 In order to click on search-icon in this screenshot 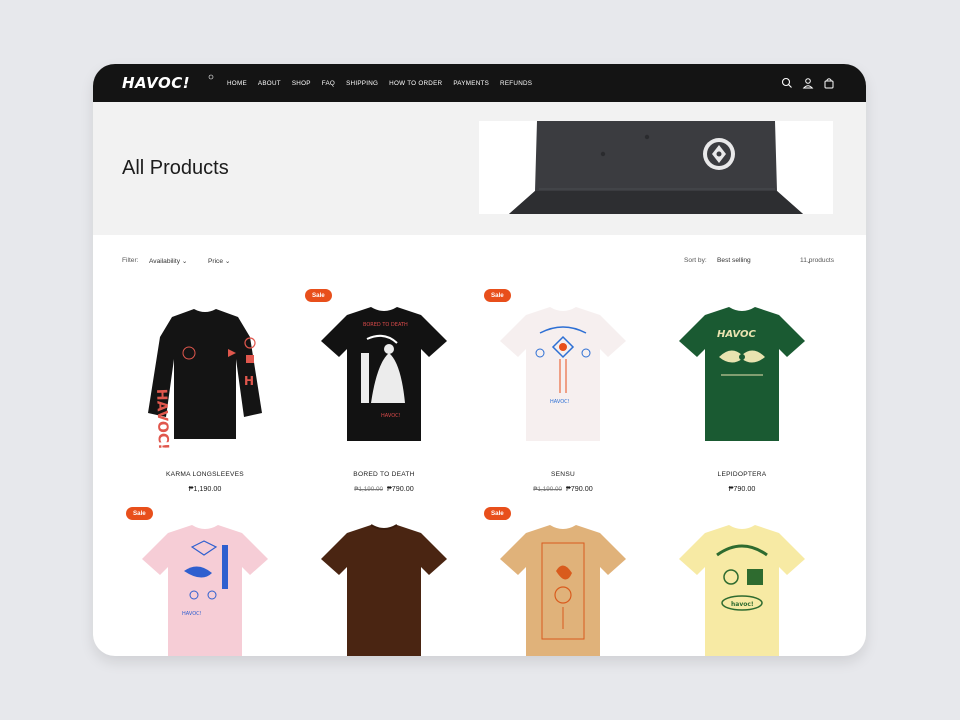, I will do `click(787, 82)`.